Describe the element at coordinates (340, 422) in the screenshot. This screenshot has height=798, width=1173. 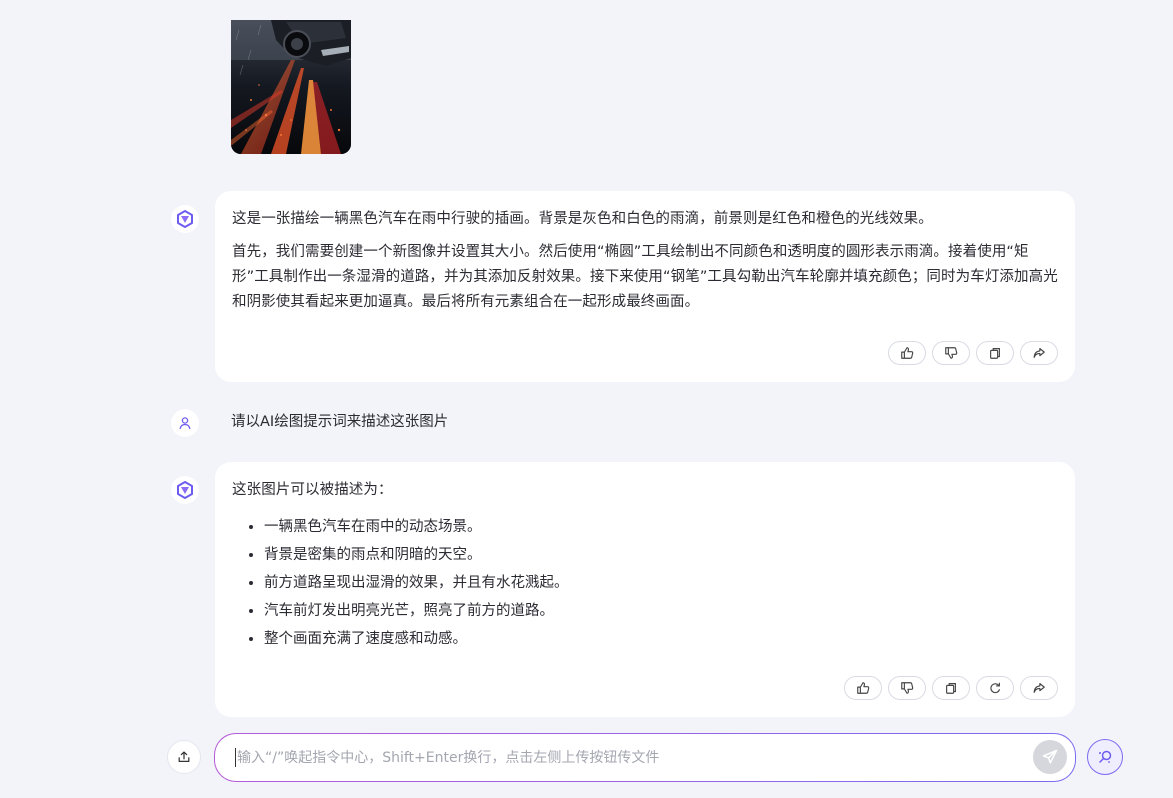
I see `user-message: 请以AI绘图提示词来描述这张图片` at that location.